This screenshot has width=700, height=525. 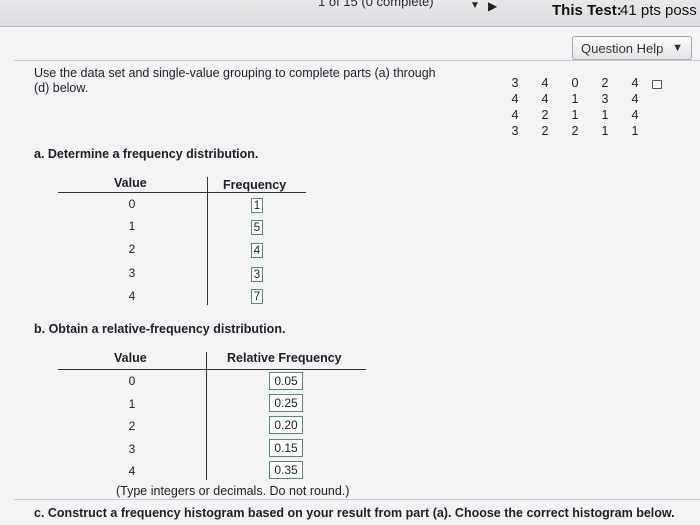 I want to click on relative-frequency-input: 0.05, so click(x=286, y=381).